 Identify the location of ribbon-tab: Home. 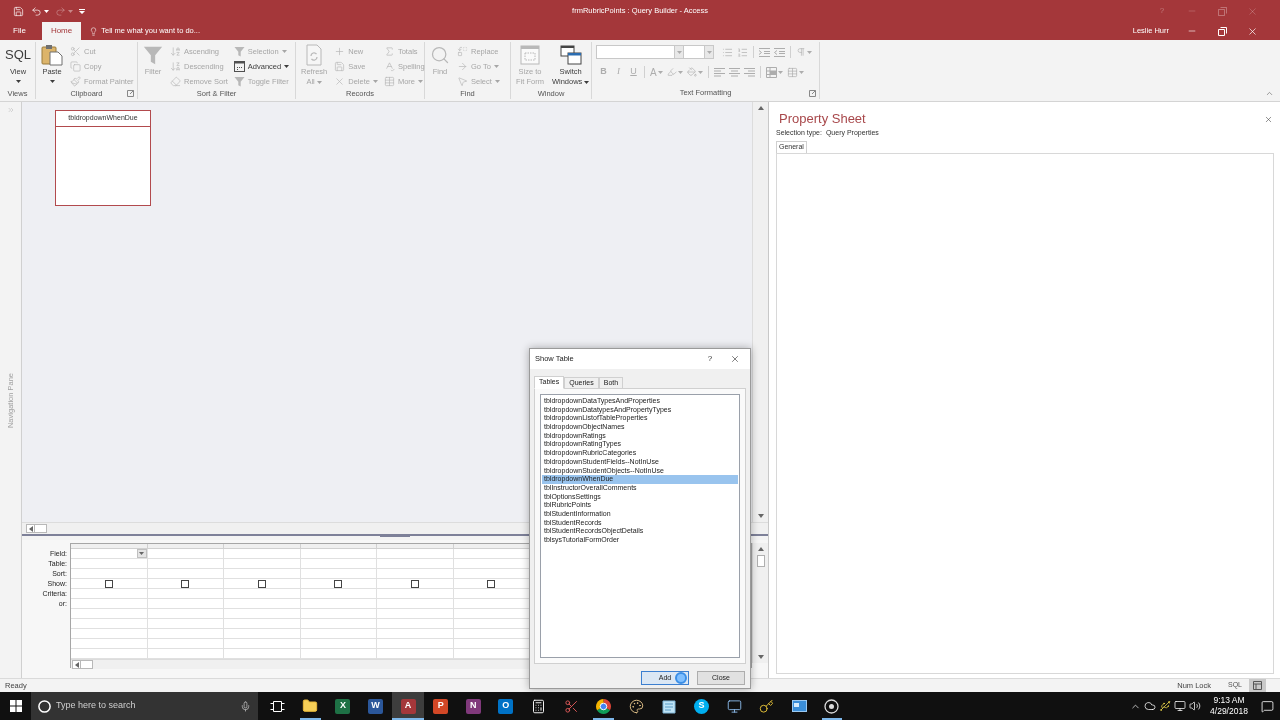
(61, 31).